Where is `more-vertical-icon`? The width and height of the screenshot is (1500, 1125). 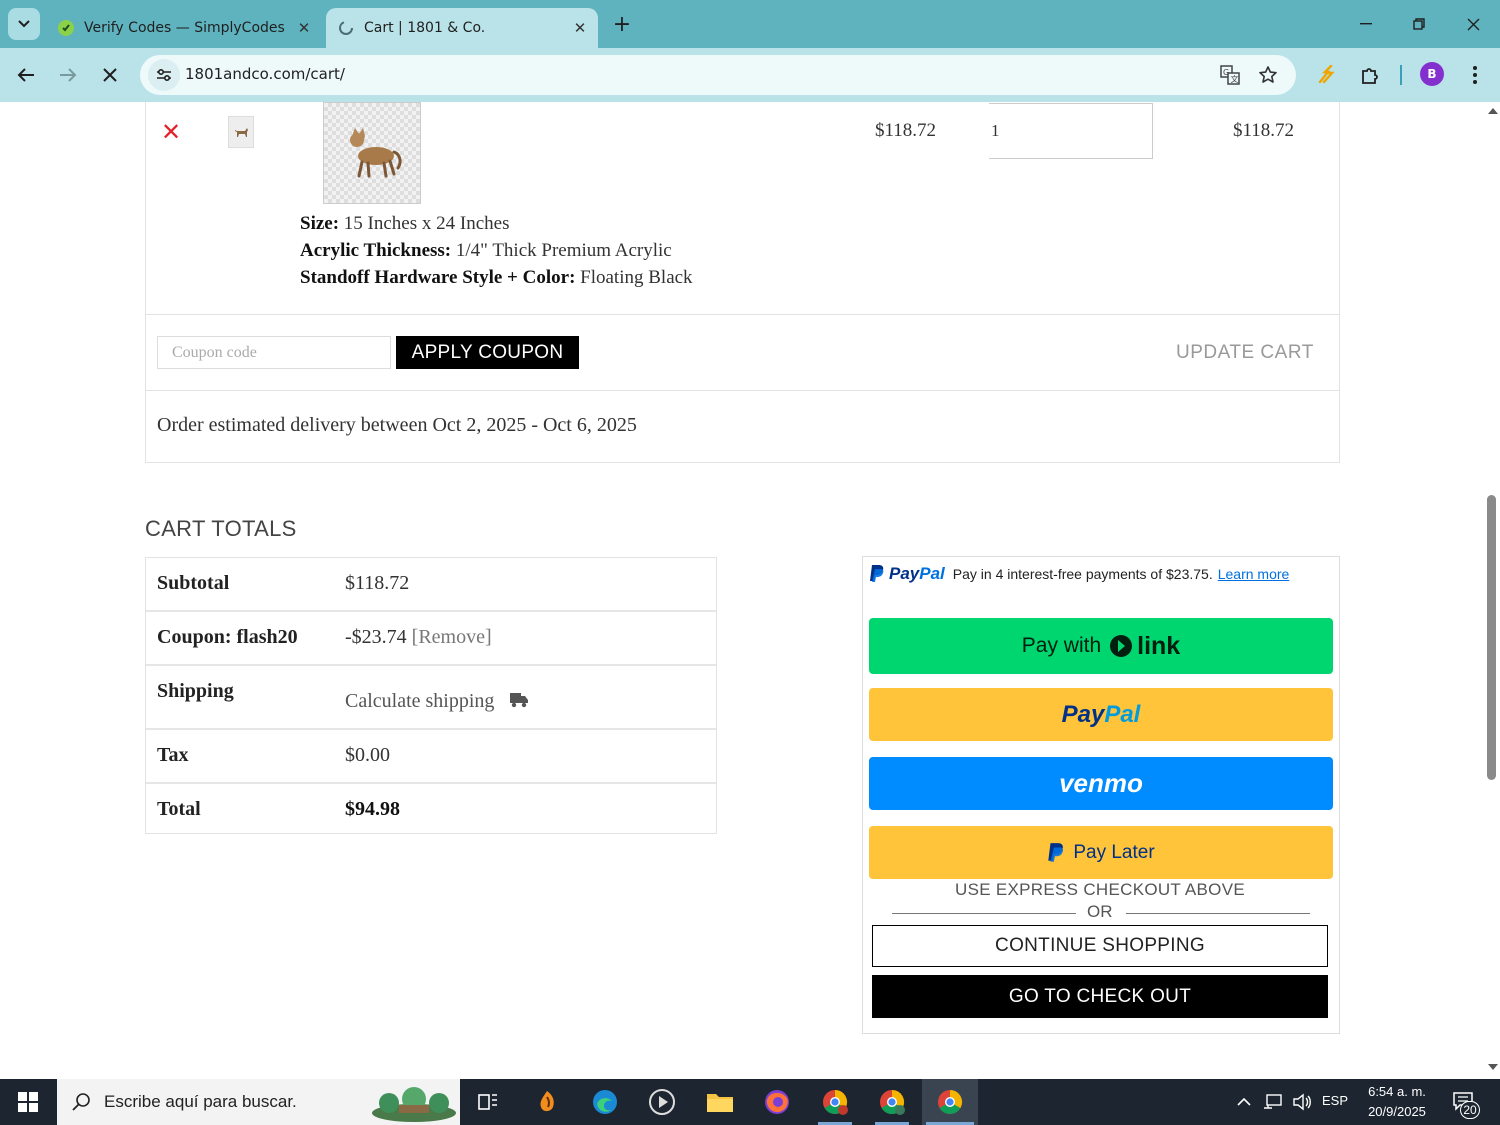
more-vertical-icon is located at coordinates (1475, 75).